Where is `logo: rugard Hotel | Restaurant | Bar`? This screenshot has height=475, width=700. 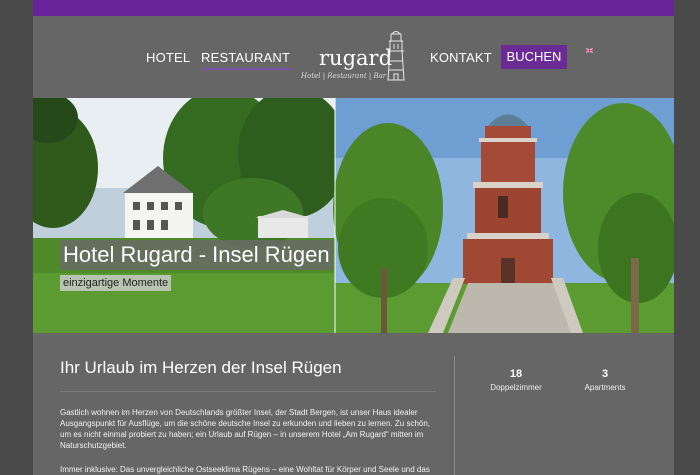 logo: rugard Hotel | Restaurant | Bar is located at coordinates (354, 57).